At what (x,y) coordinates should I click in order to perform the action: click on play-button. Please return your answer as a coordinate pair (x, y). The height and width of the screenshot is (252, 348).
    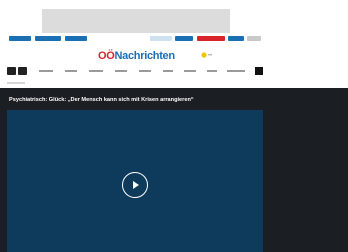
    Looking at the image, I should click on (135, 185).